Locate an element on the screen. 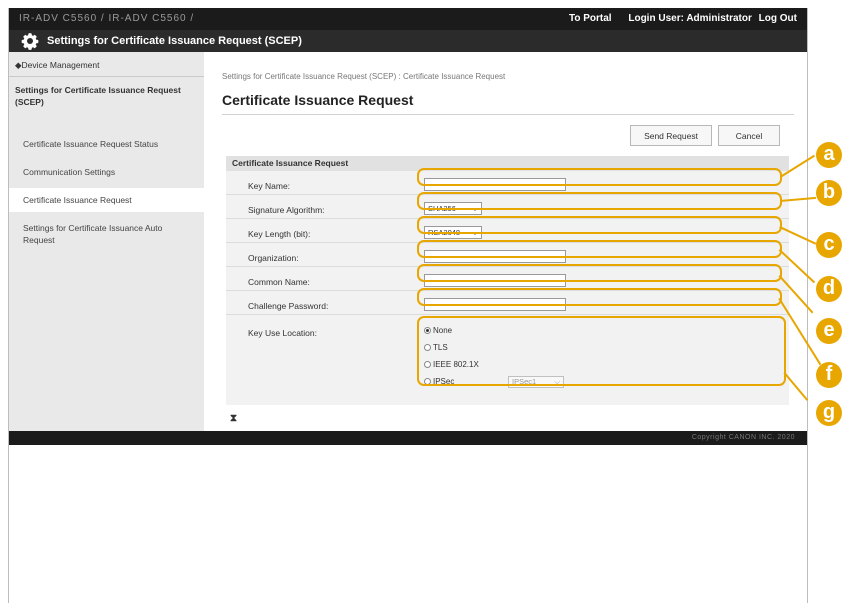 Image resolution: width=856 pixels, height=603 pixels. section-title: Certificate Issuance Request is located at coordinates (318, 100).